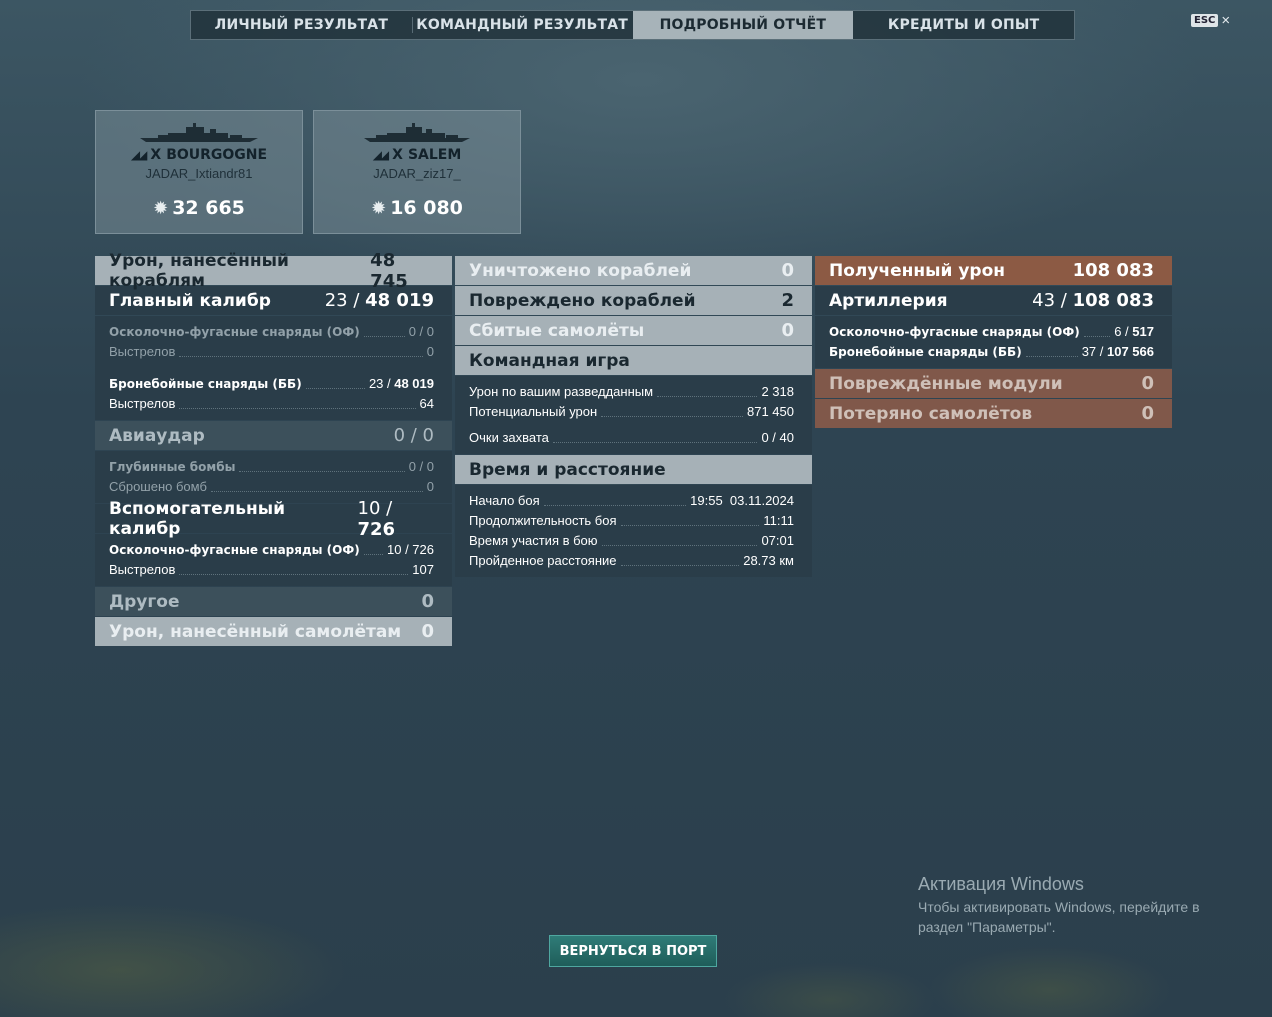  I want to click on damage-received-header: Полученный урон 108 083, so click(993, 270).